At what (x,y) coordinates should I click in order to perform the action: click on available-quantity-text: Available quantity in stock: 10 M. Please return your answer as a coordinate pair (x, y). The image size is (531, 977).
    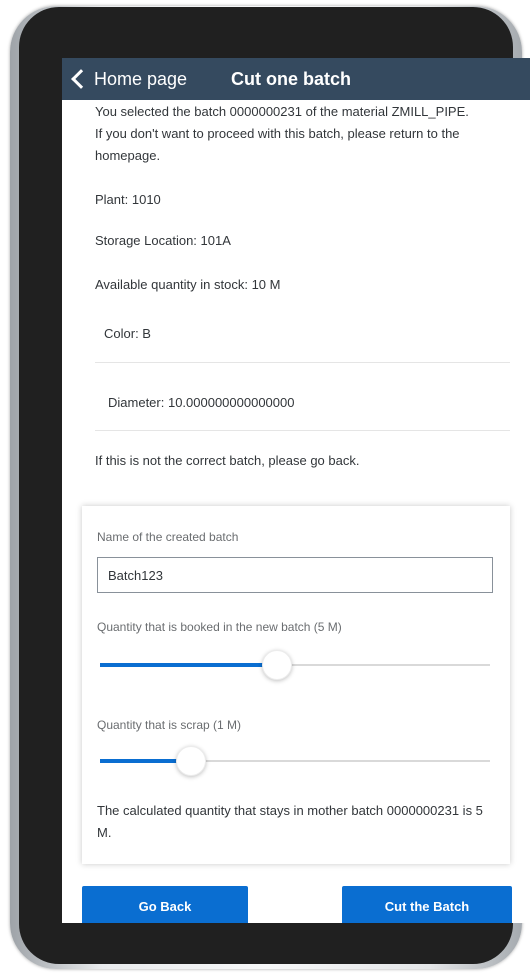
    Looking at the image, I should click on (188, 284).